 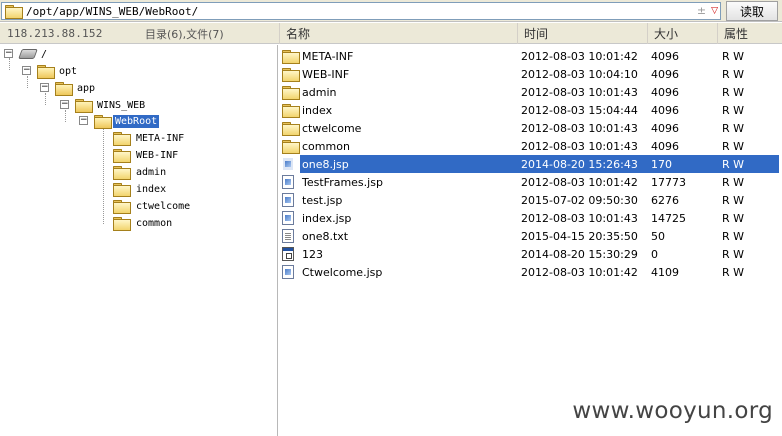 I want to click on file-name: 123, so click(x=312, y=254).